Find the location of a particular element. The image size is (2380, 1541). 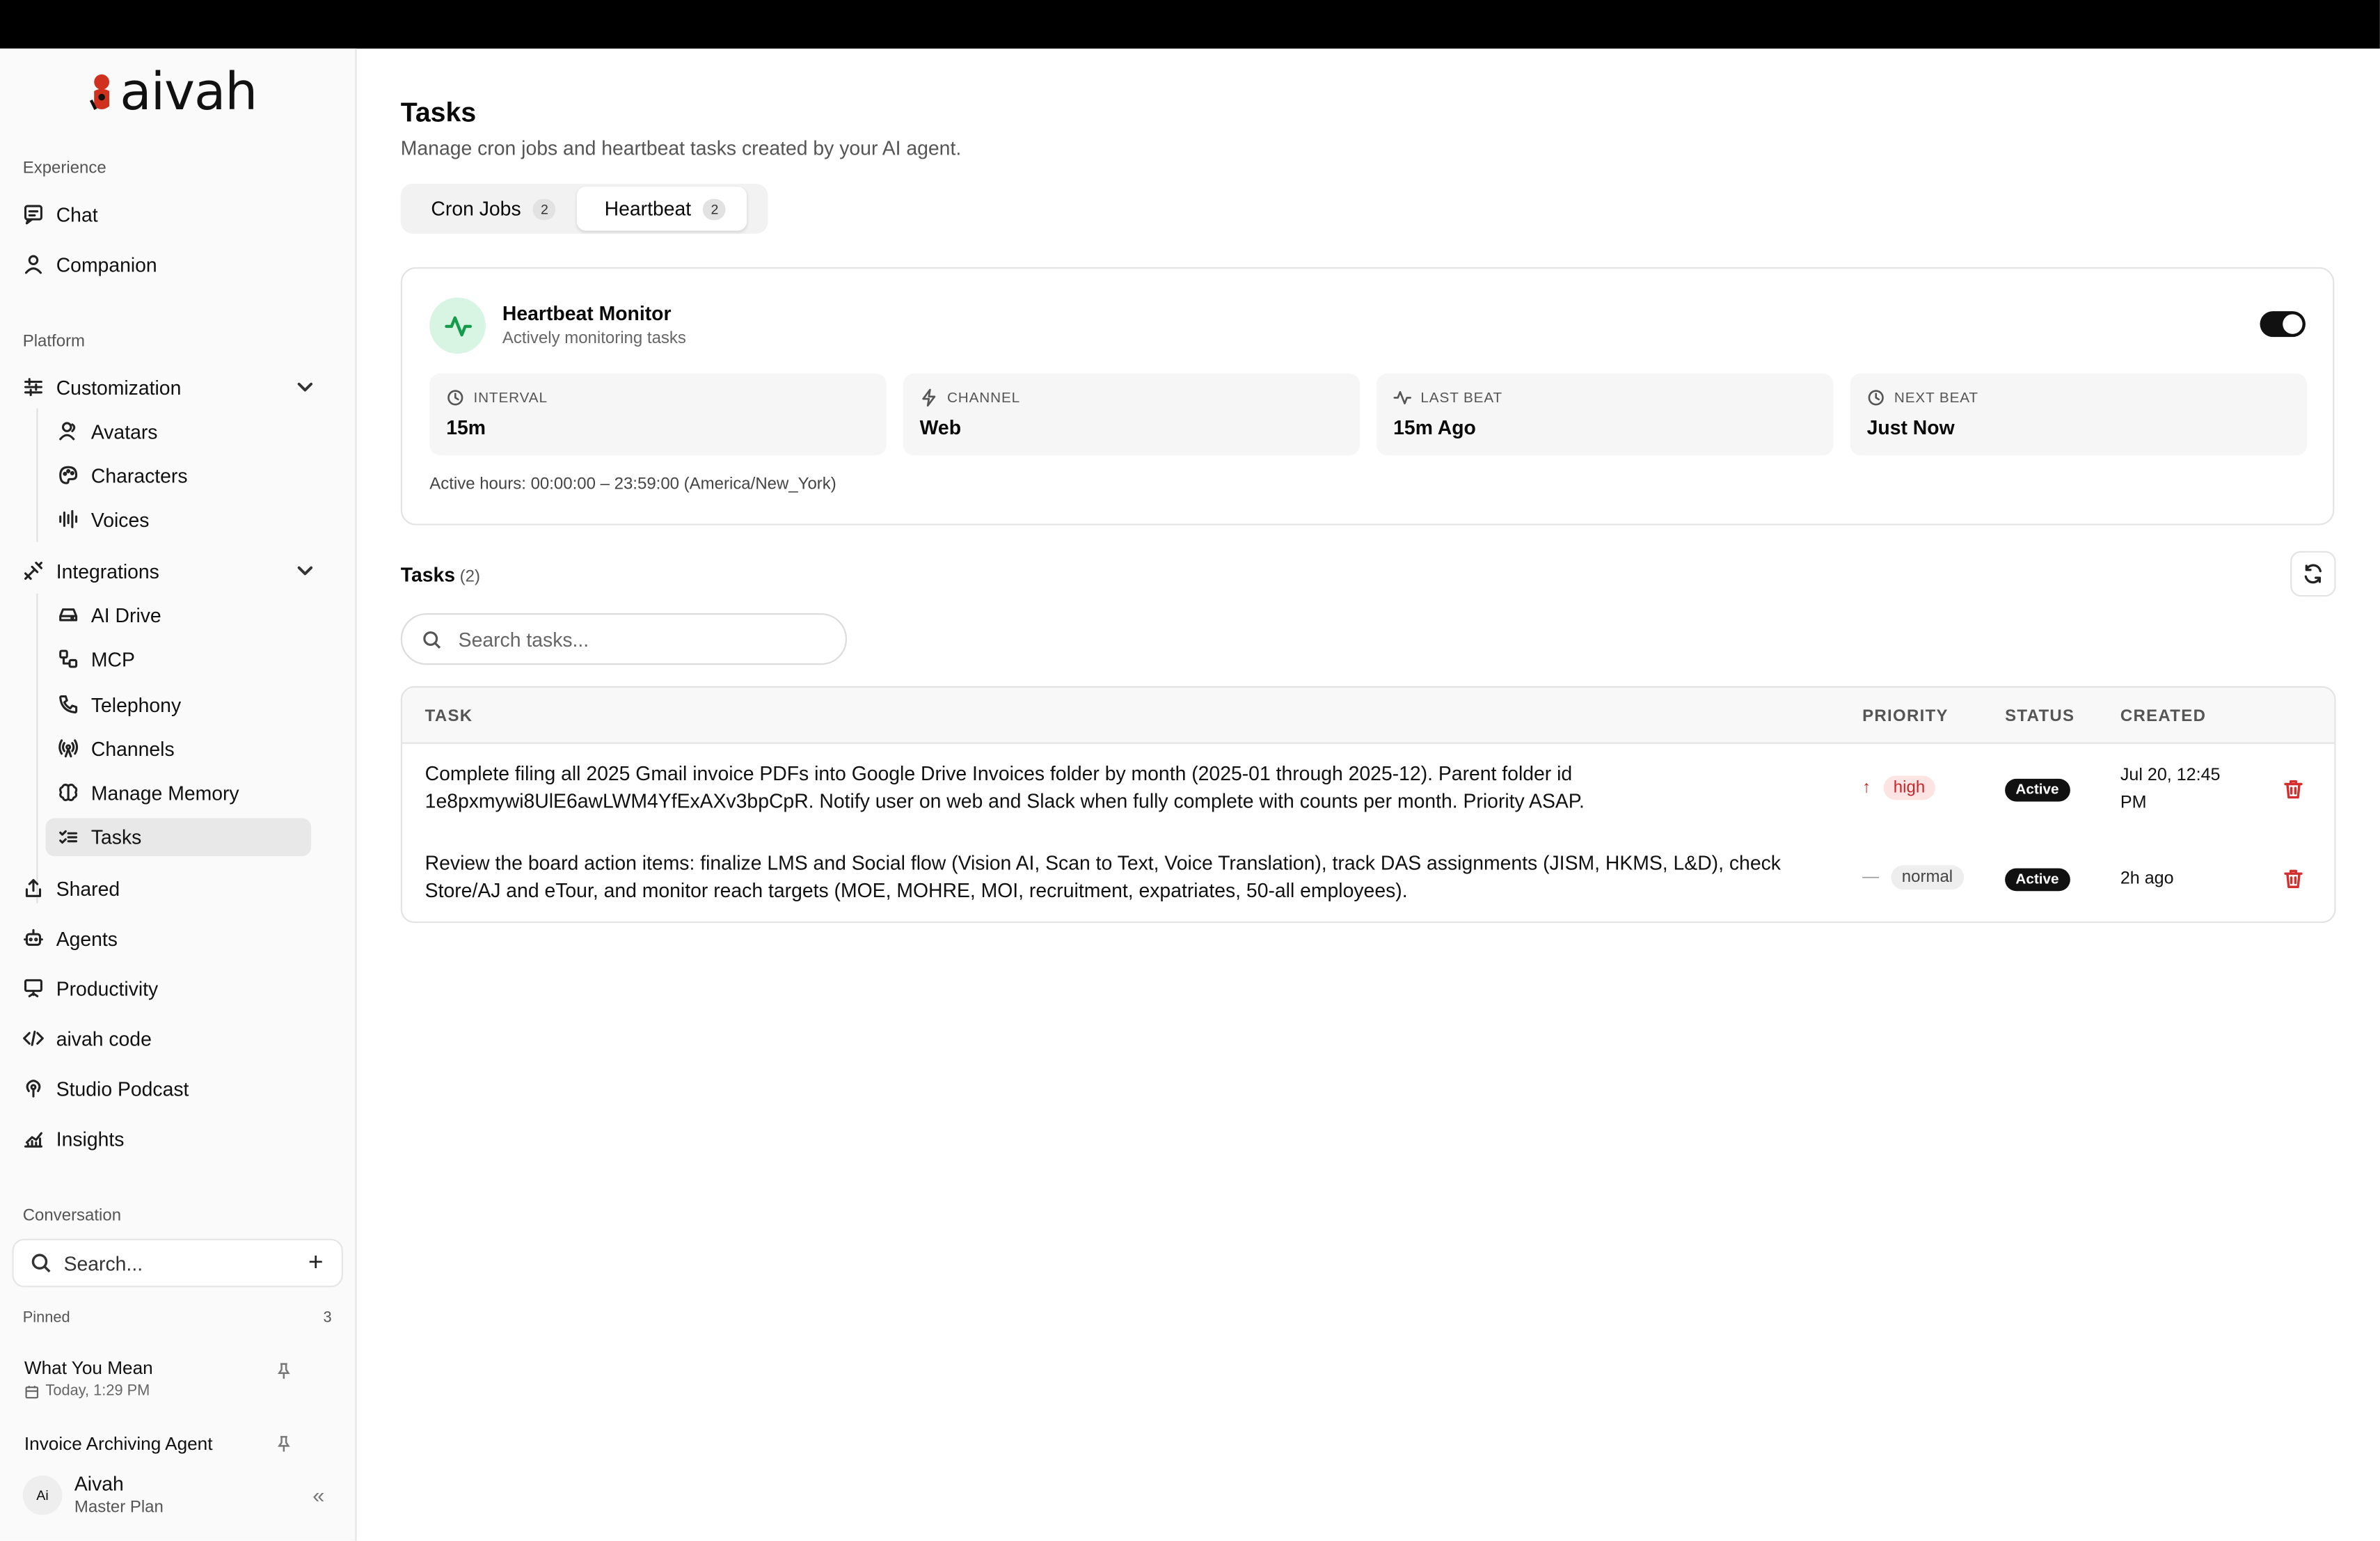

pulse-icon is located at coordinates (1402, 397).